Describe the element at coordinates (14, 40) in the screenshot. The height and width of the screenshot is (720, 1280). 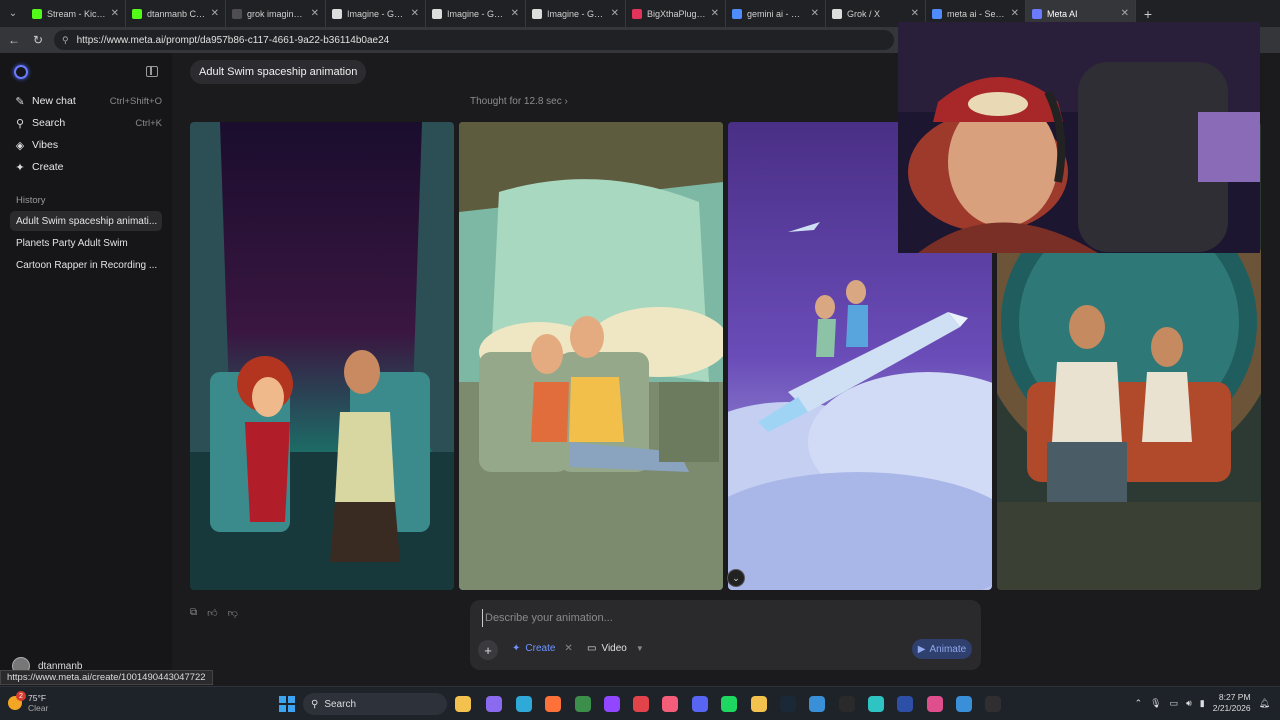
I see `back-arrow-icon: ←` at that location.